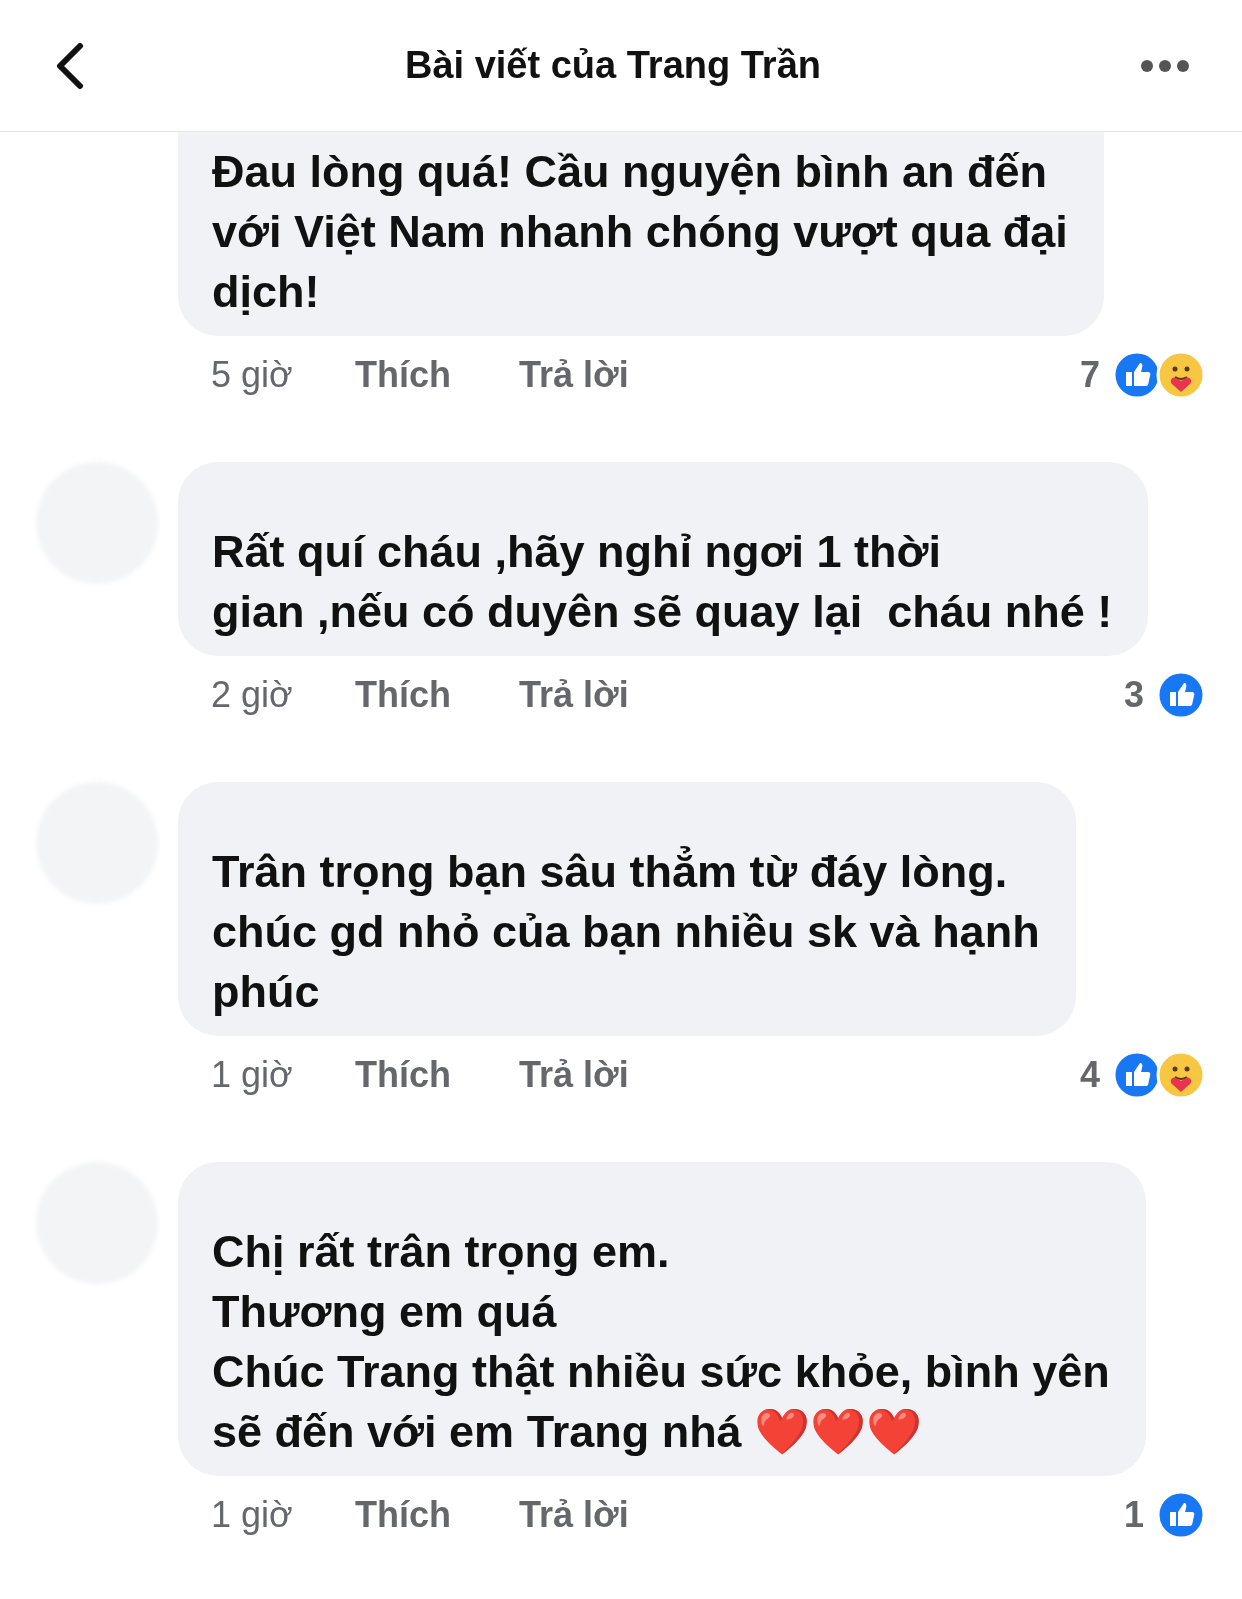 This screenshot has height=1599, width=1242. Describe the element at coordinates (640, 232) in the screenshot. I see `comment-text: Đau lòng quá! Cầu nguyện bình an đến với Việt Nam nhanh chóng vượt qua đại dịch!` at that location.